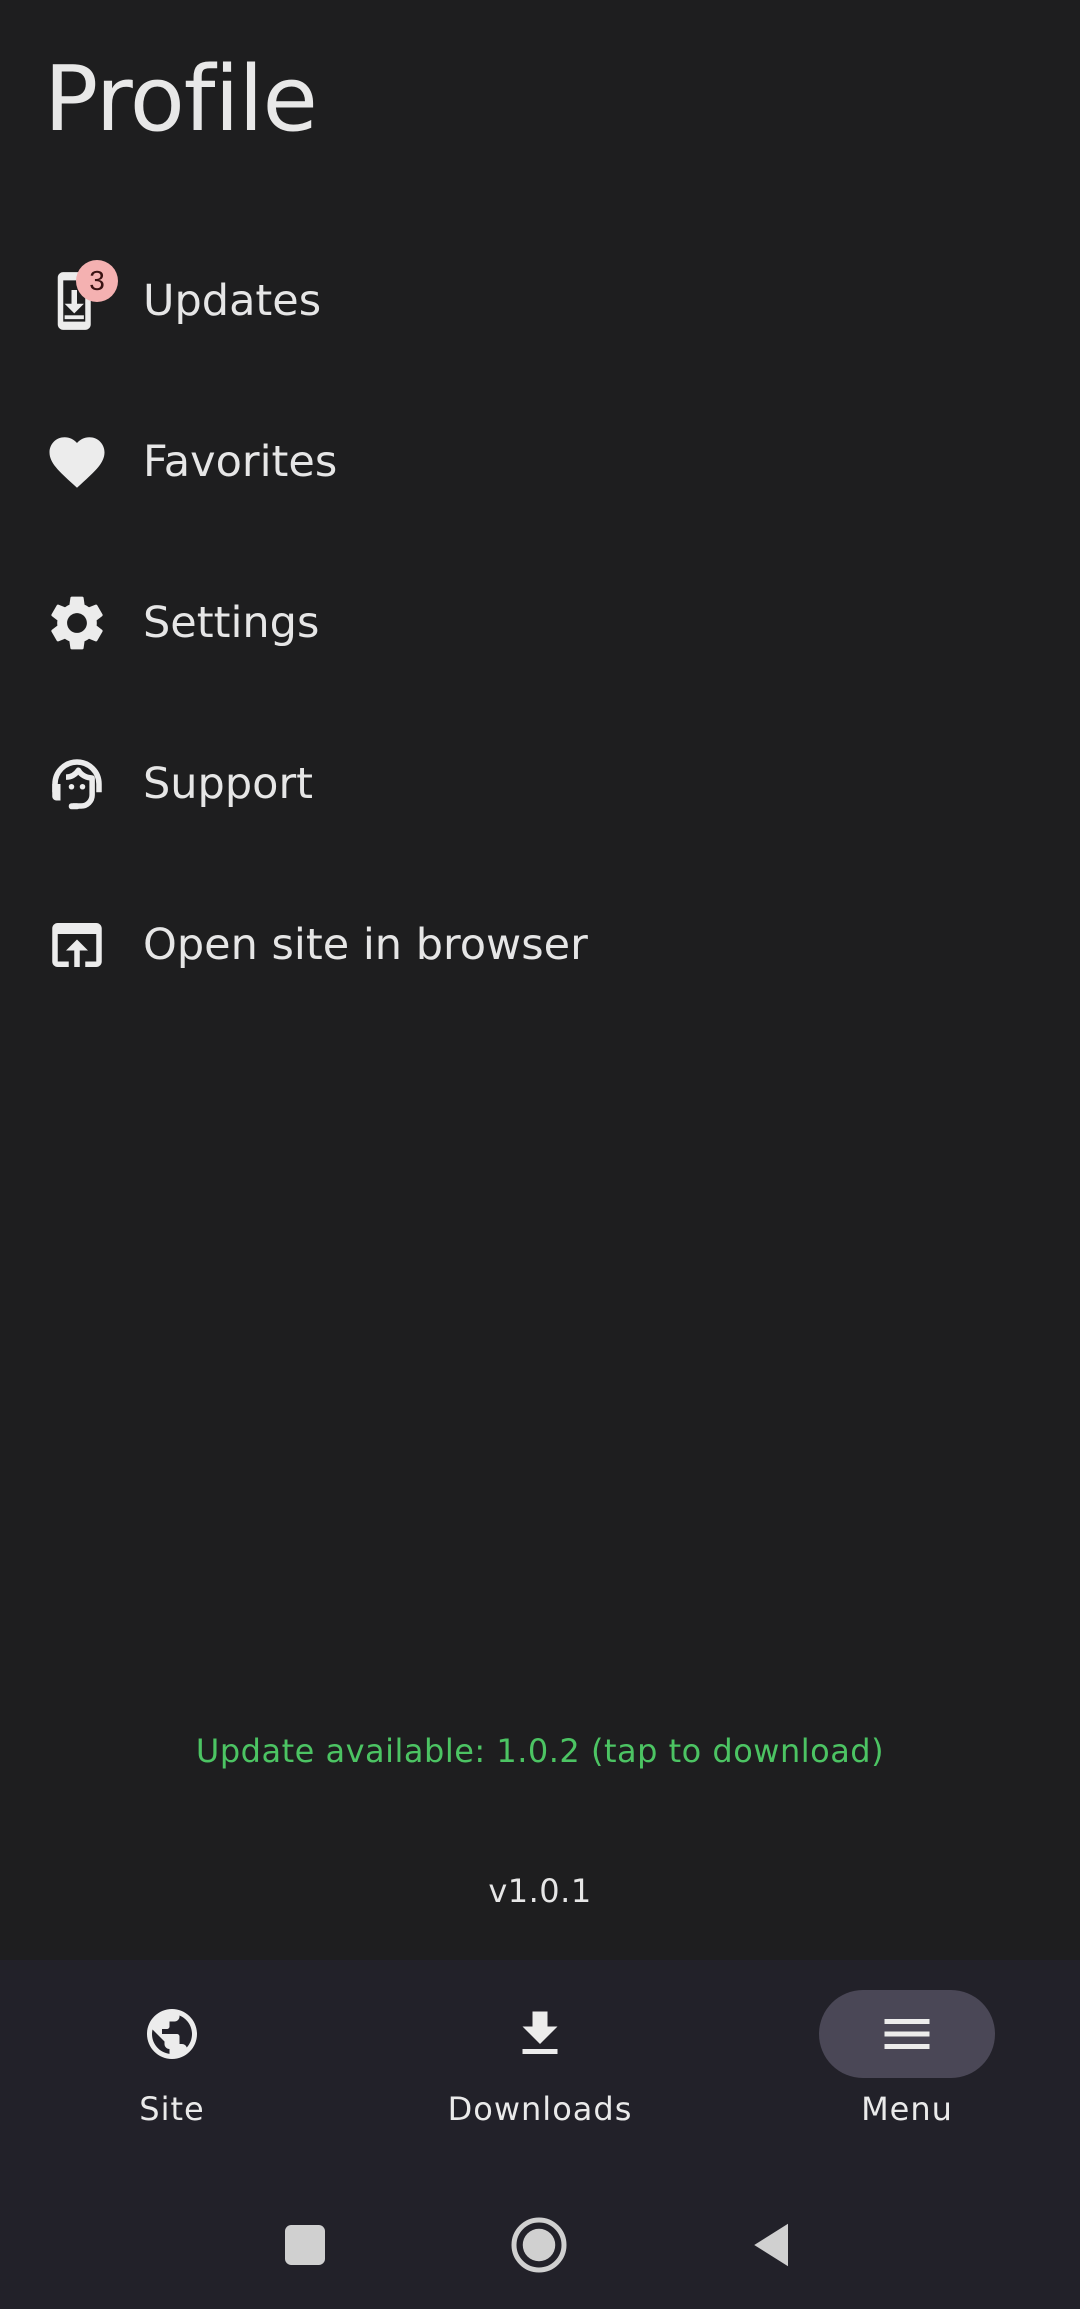 The width and height of the screenshot is (1080, 2309). Describe the element at coordinates (228, 783) in the screenshot. I see `menu-item-label: Support` at that location.